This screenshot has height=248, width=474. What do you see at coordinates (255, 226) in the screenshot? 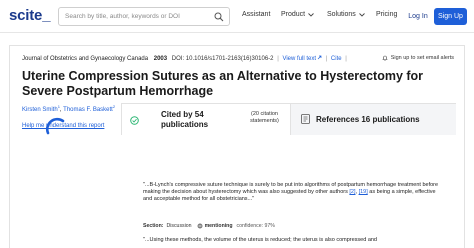
I see `confidence-score: confidence: 97%` at bounding box center [255, 226].